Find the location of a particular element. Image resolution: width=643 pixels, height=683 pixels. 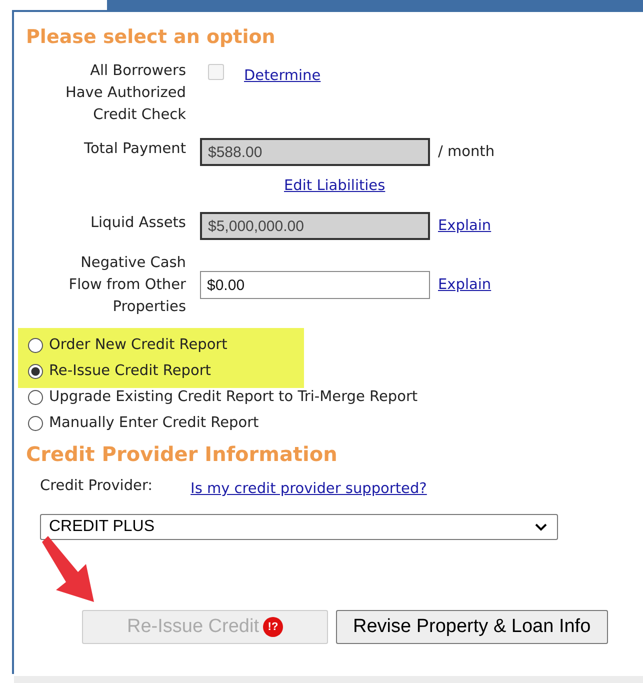

section-title: Please select an option is located at coordinates (151, 37).